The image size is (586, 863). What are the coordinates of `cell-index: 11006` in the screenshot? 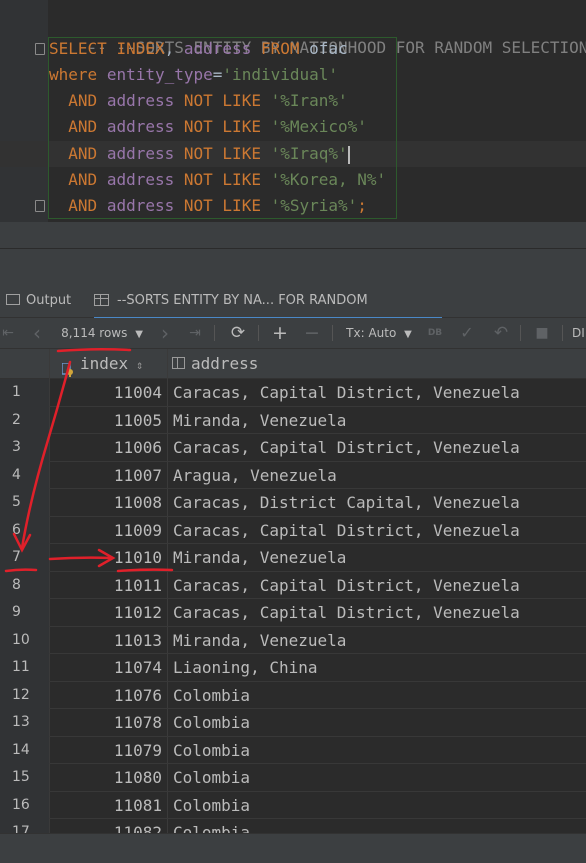 It's located at (108, 447).